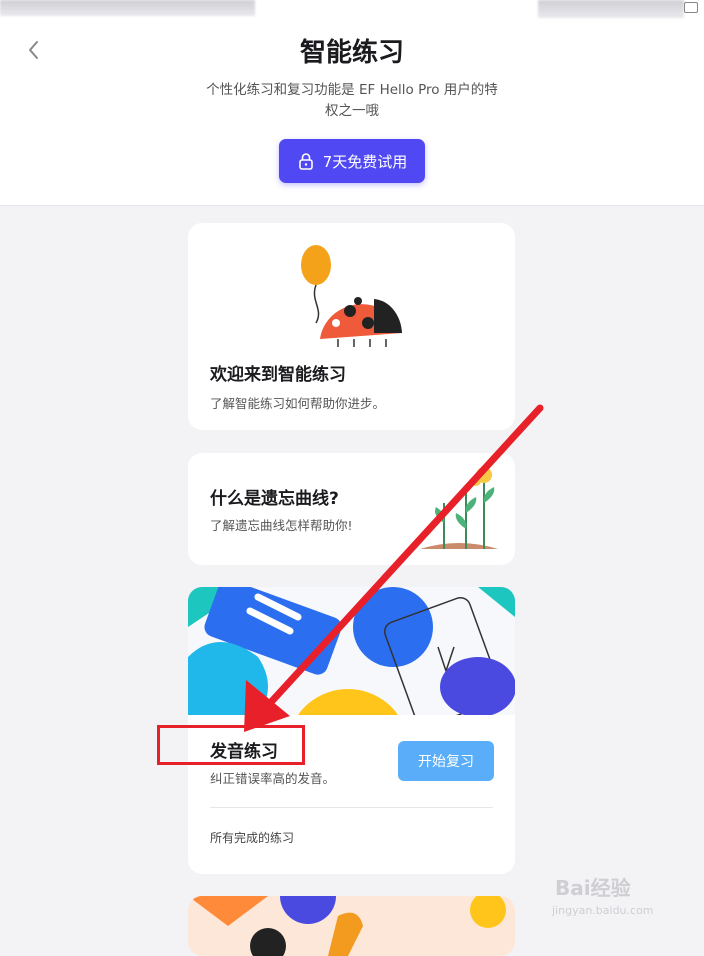 Image resolution: width=704 pixels, height=956 pixels. I want to click on watermark-url: jingyan.baidu.com, so click(603, 910).